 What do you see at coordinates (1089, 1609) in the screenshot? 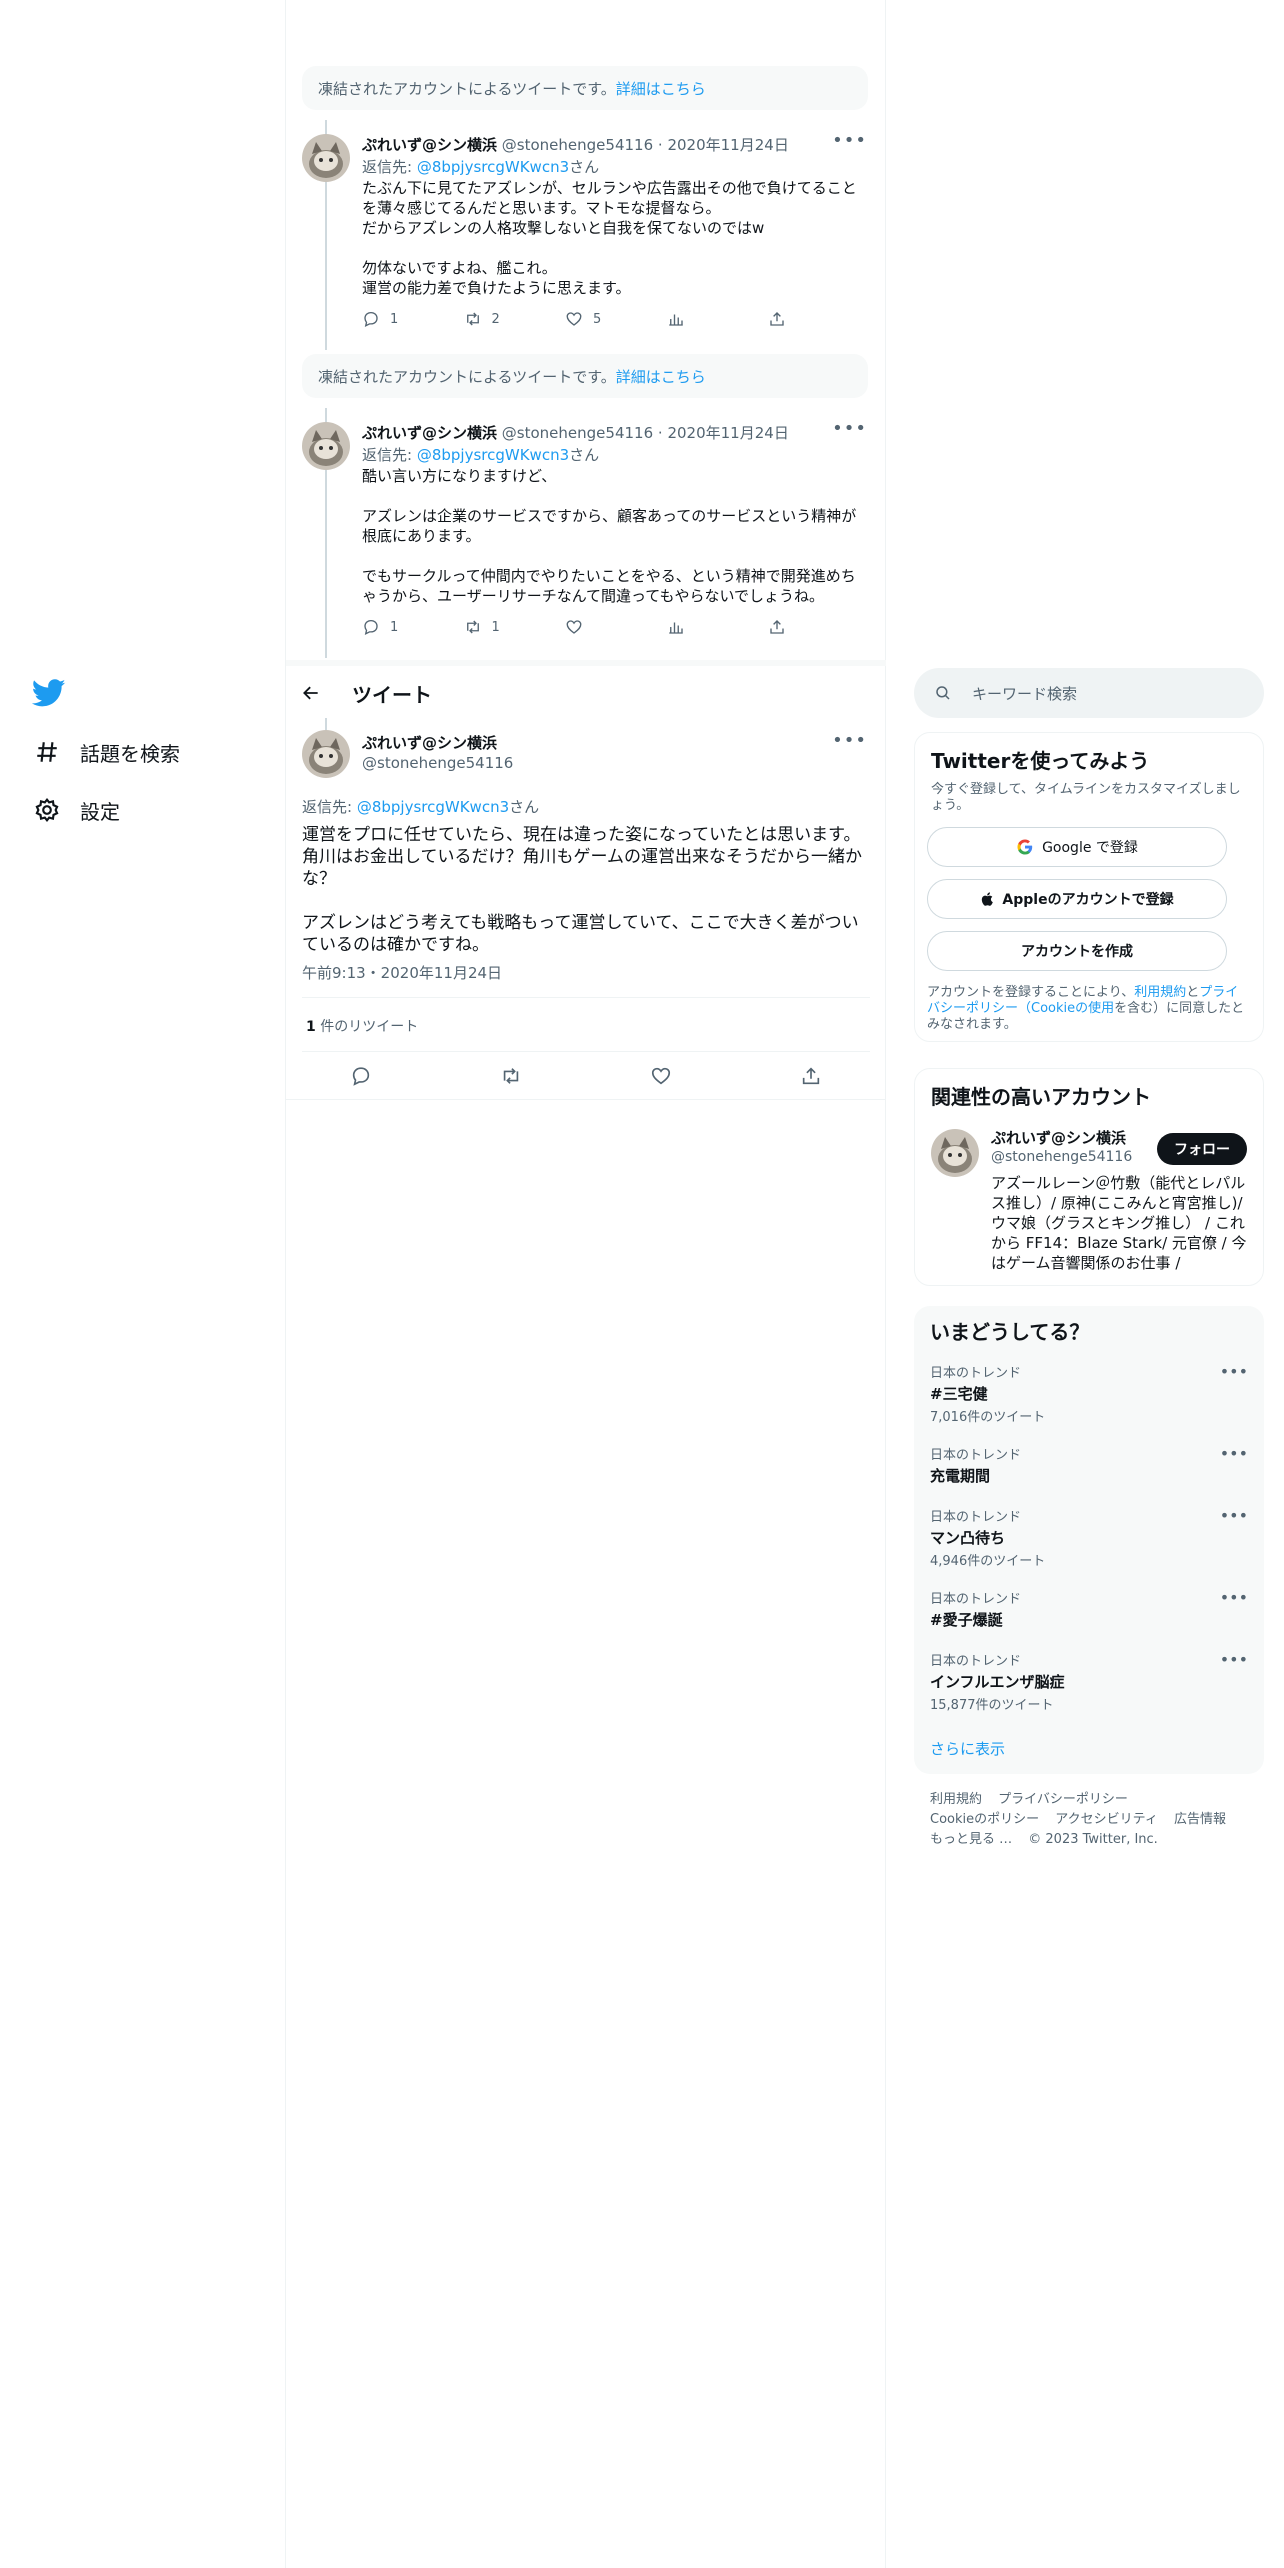
I see `trend-item: 日本のトレンド #愛子爆誕 •••` at bounding box center [1089, 1609].